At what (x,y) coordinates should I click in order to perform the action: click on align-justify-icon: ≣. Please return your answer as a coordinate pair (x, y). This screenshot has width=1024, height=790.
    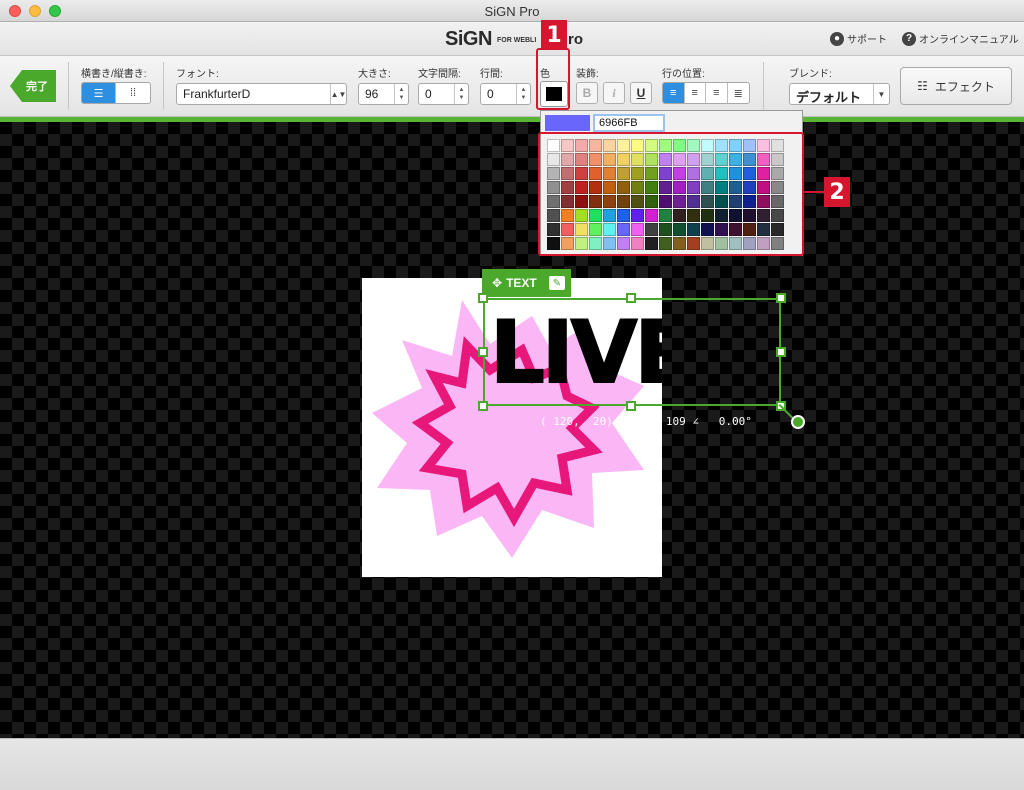
    Looking at the image, I should click on (738, 93).